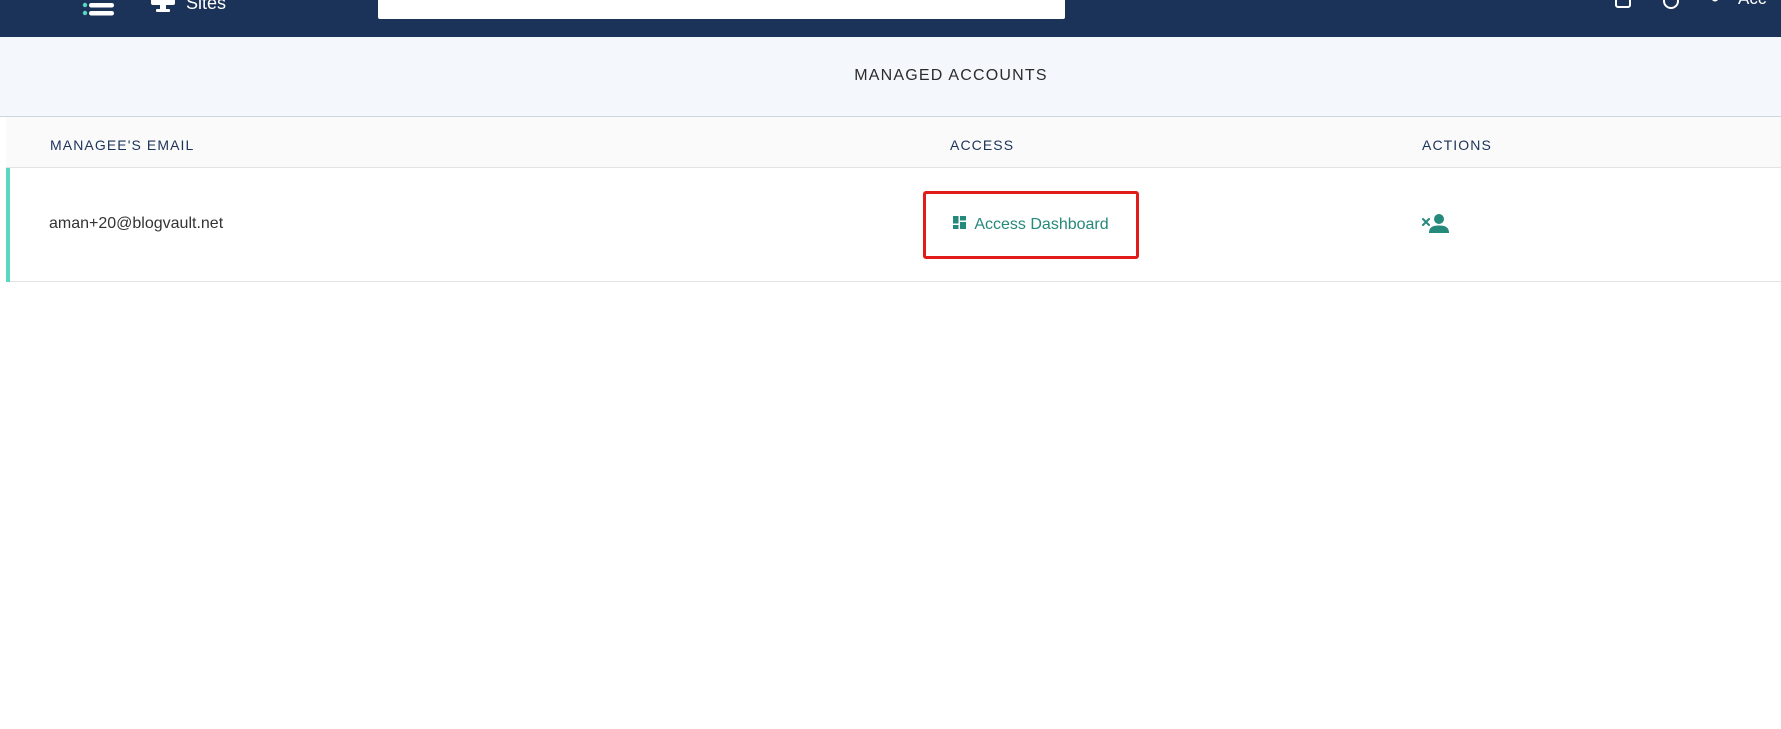  Describe the element at coordinates (1436, 224) in the screenshot. I see `remove-user-icon` at that location.